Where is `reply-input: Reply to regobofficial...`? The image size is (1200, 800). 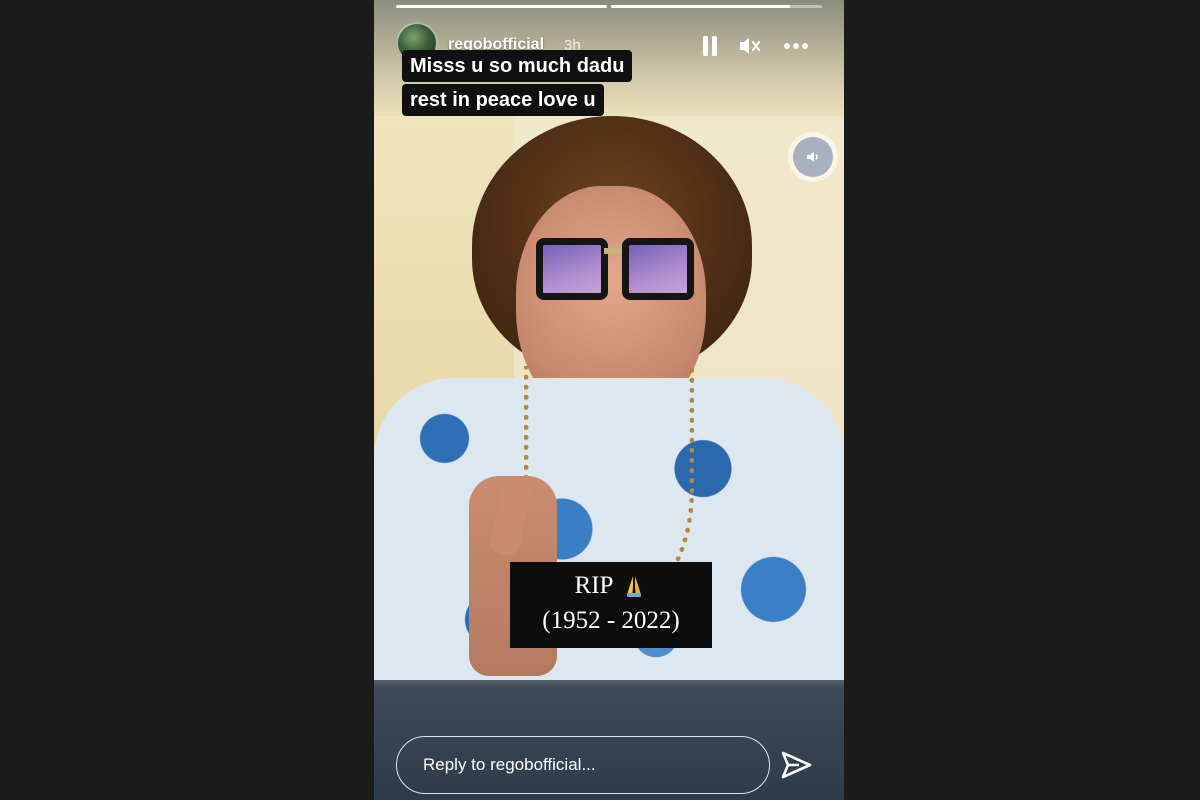
reply-input: Reply to regobofficial... is located at coordinates (583, 765).